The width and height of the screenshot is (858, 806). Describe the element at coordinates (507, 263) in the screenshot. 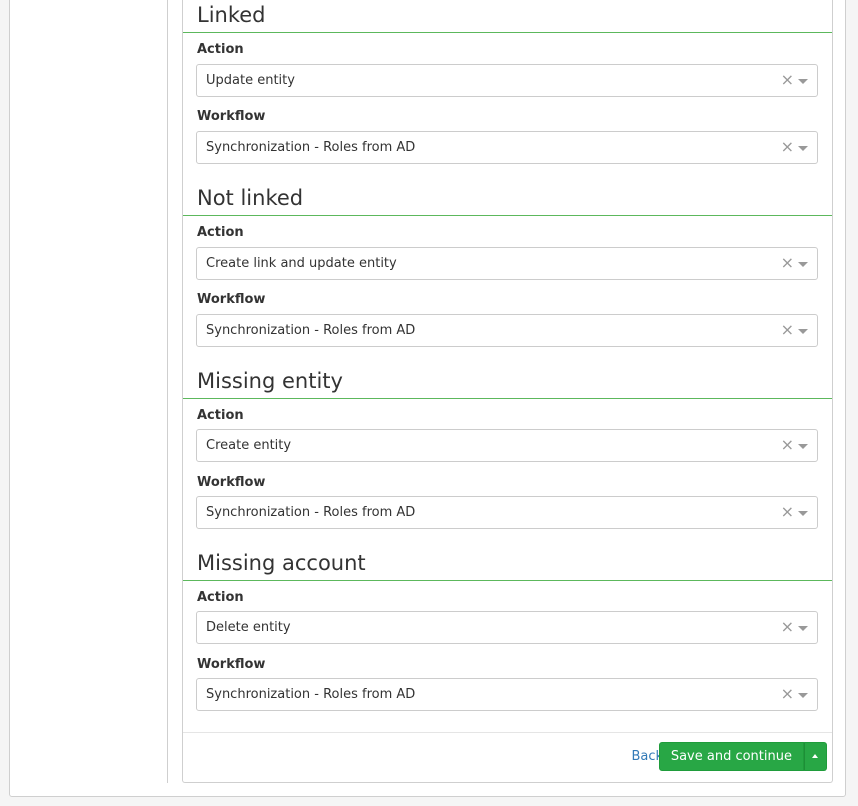

I see `action-select: Create link and update entity ×` at that location.